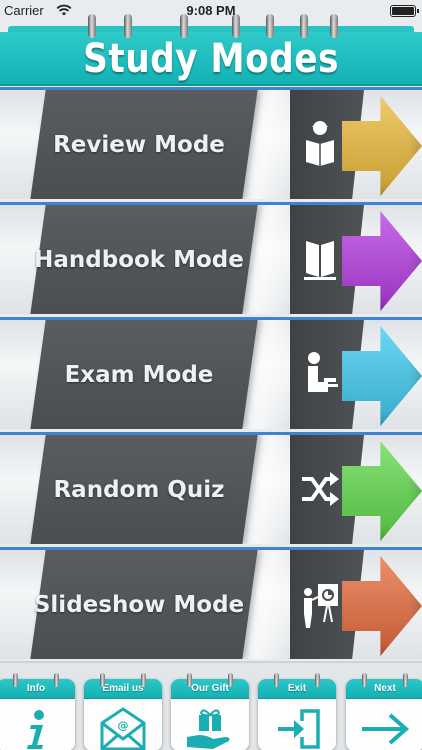 The height and width of the screenshot is (750, 422). I want to click on email-us-button: Email us @, so click(123, 711).